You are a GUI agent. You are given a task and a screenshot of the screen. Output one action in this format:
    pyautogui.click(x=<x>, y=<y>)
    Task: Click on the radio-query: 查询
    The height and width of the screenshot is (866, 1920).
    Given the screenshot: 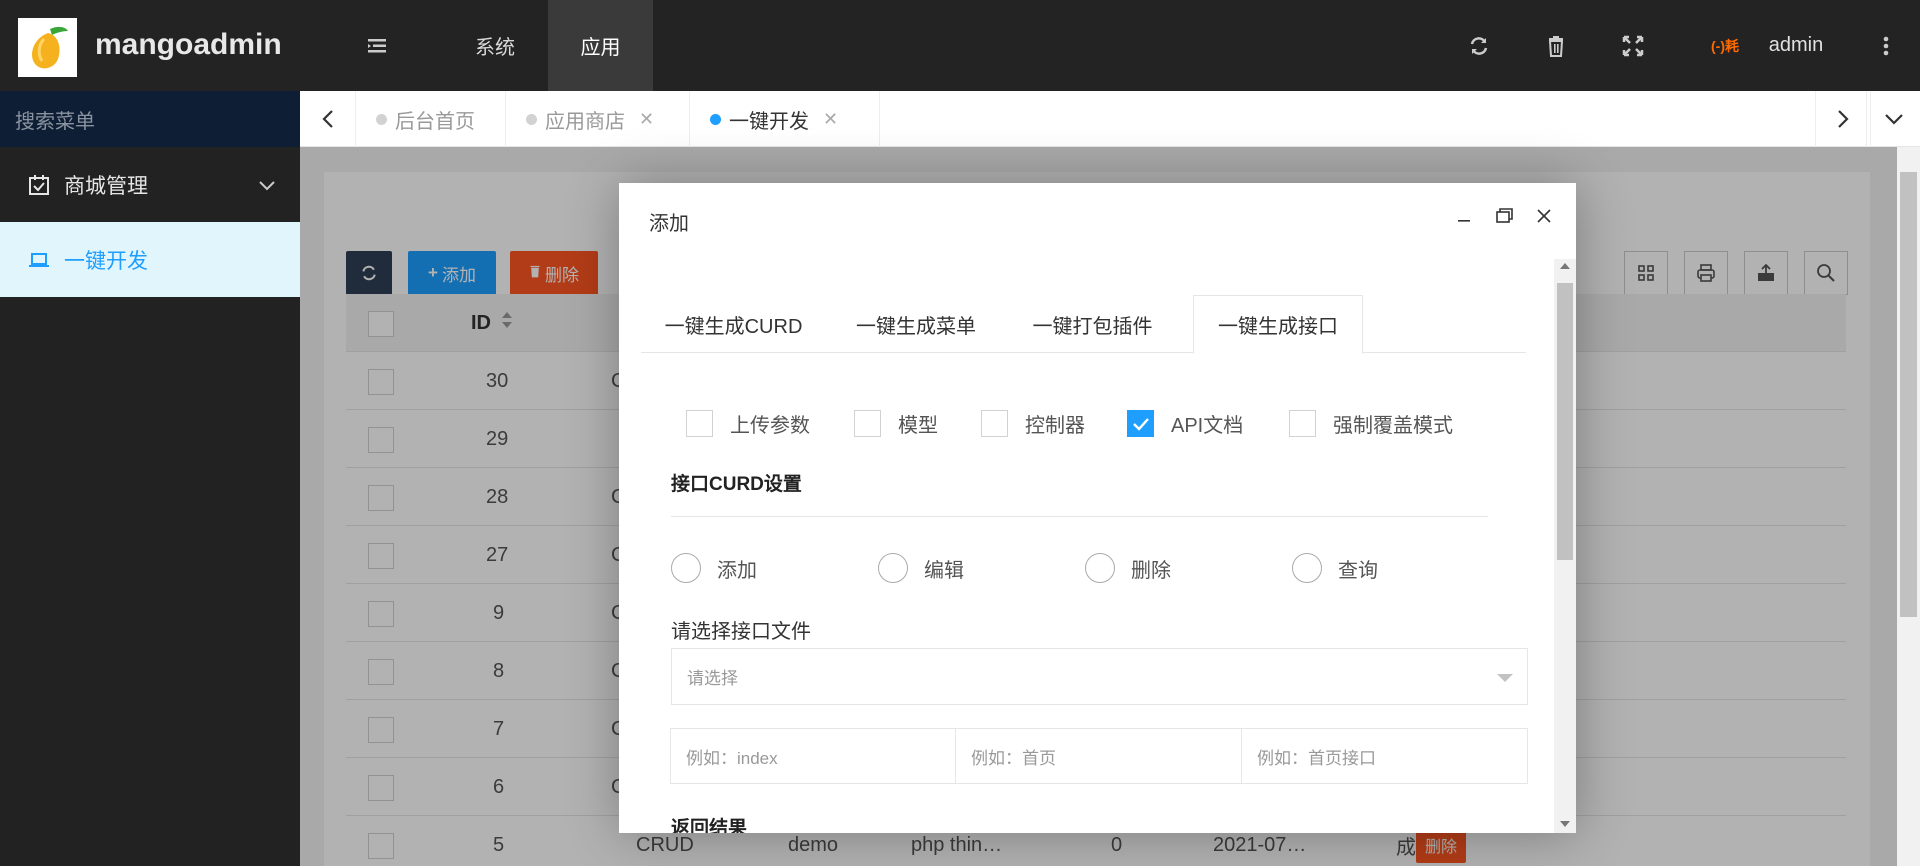 What is the action you would take?
    pyautogui.click(x=1335, y=568)
    